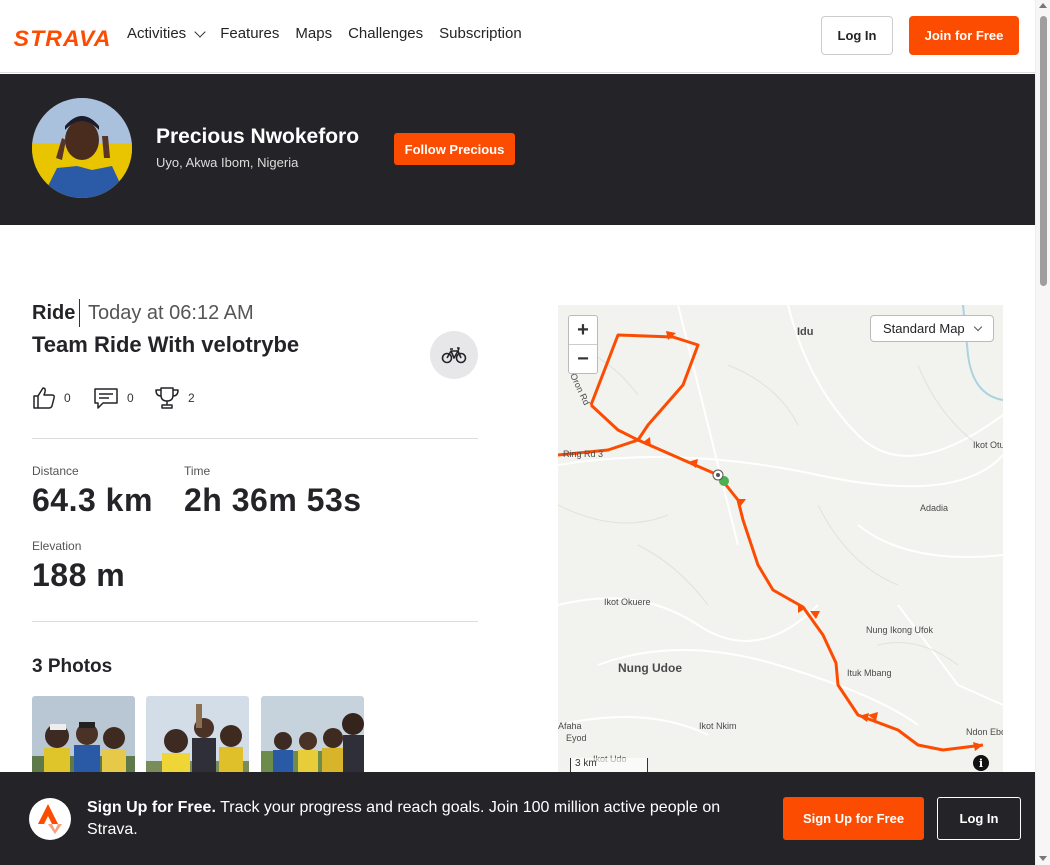 The height and width of the screenshot is (865, 1050). What do you see at coordinates (805, 332) in the screenshot?
I see `place-label: Idu` at bounding box center [805, 332].